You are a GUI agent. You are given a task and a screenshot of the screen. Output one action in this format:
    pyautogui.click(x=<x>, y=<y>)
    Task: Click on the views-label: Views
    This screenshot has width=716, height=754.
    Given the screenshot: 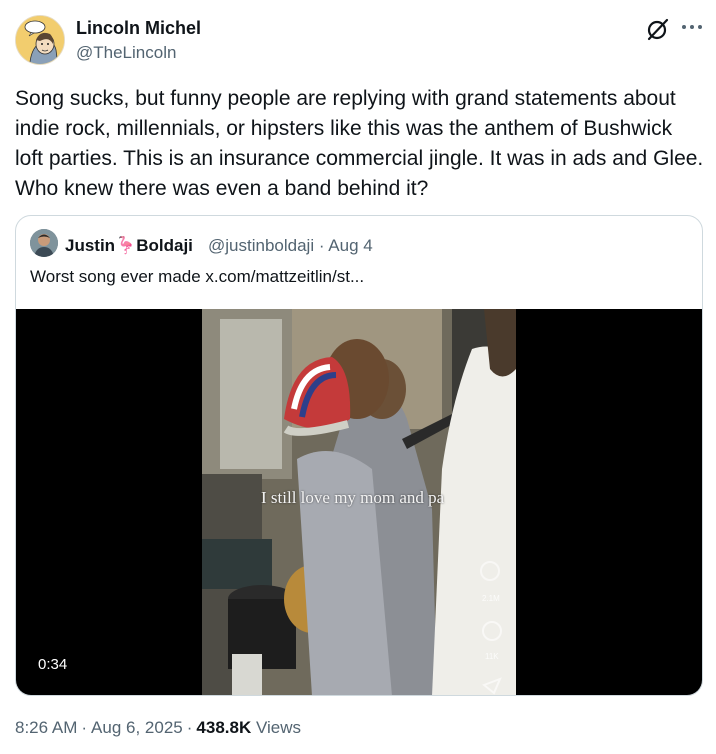 What is the action you would take?
    pyautogui.click(x=278, y=727)
    